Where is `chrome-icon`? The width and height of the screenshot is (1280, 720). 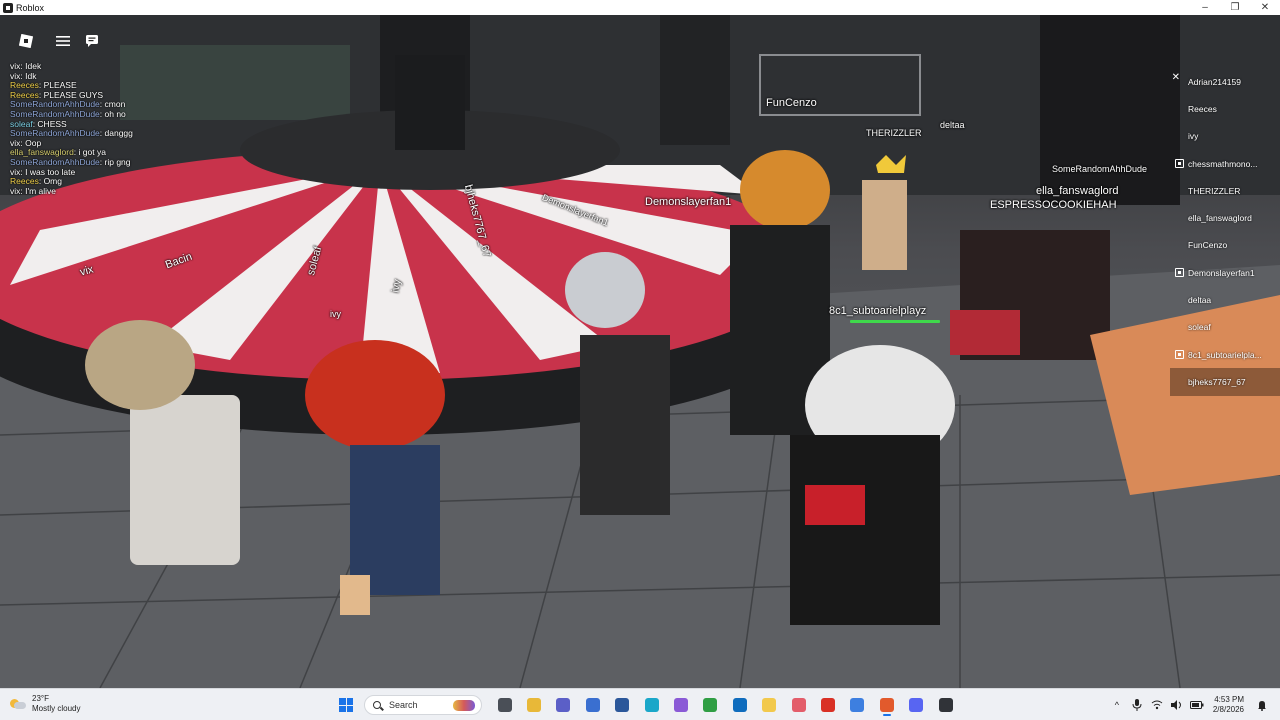 chrome-icon is located at coordinates (710, 705).